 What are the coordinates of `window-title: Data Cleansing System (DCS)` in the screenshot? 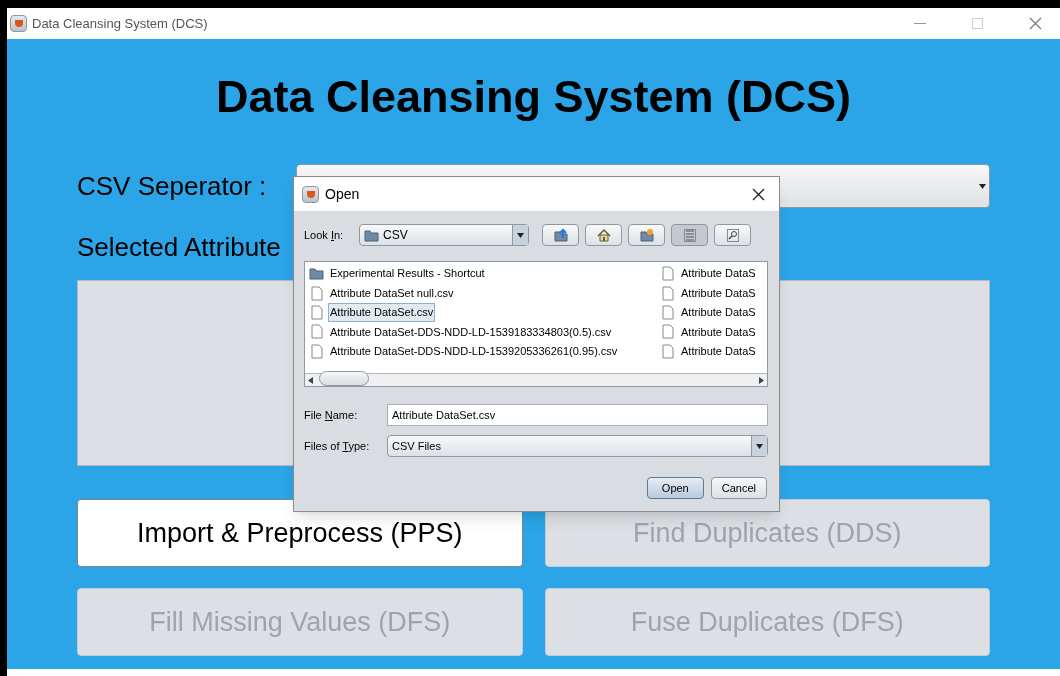 It's located at (120, 23).